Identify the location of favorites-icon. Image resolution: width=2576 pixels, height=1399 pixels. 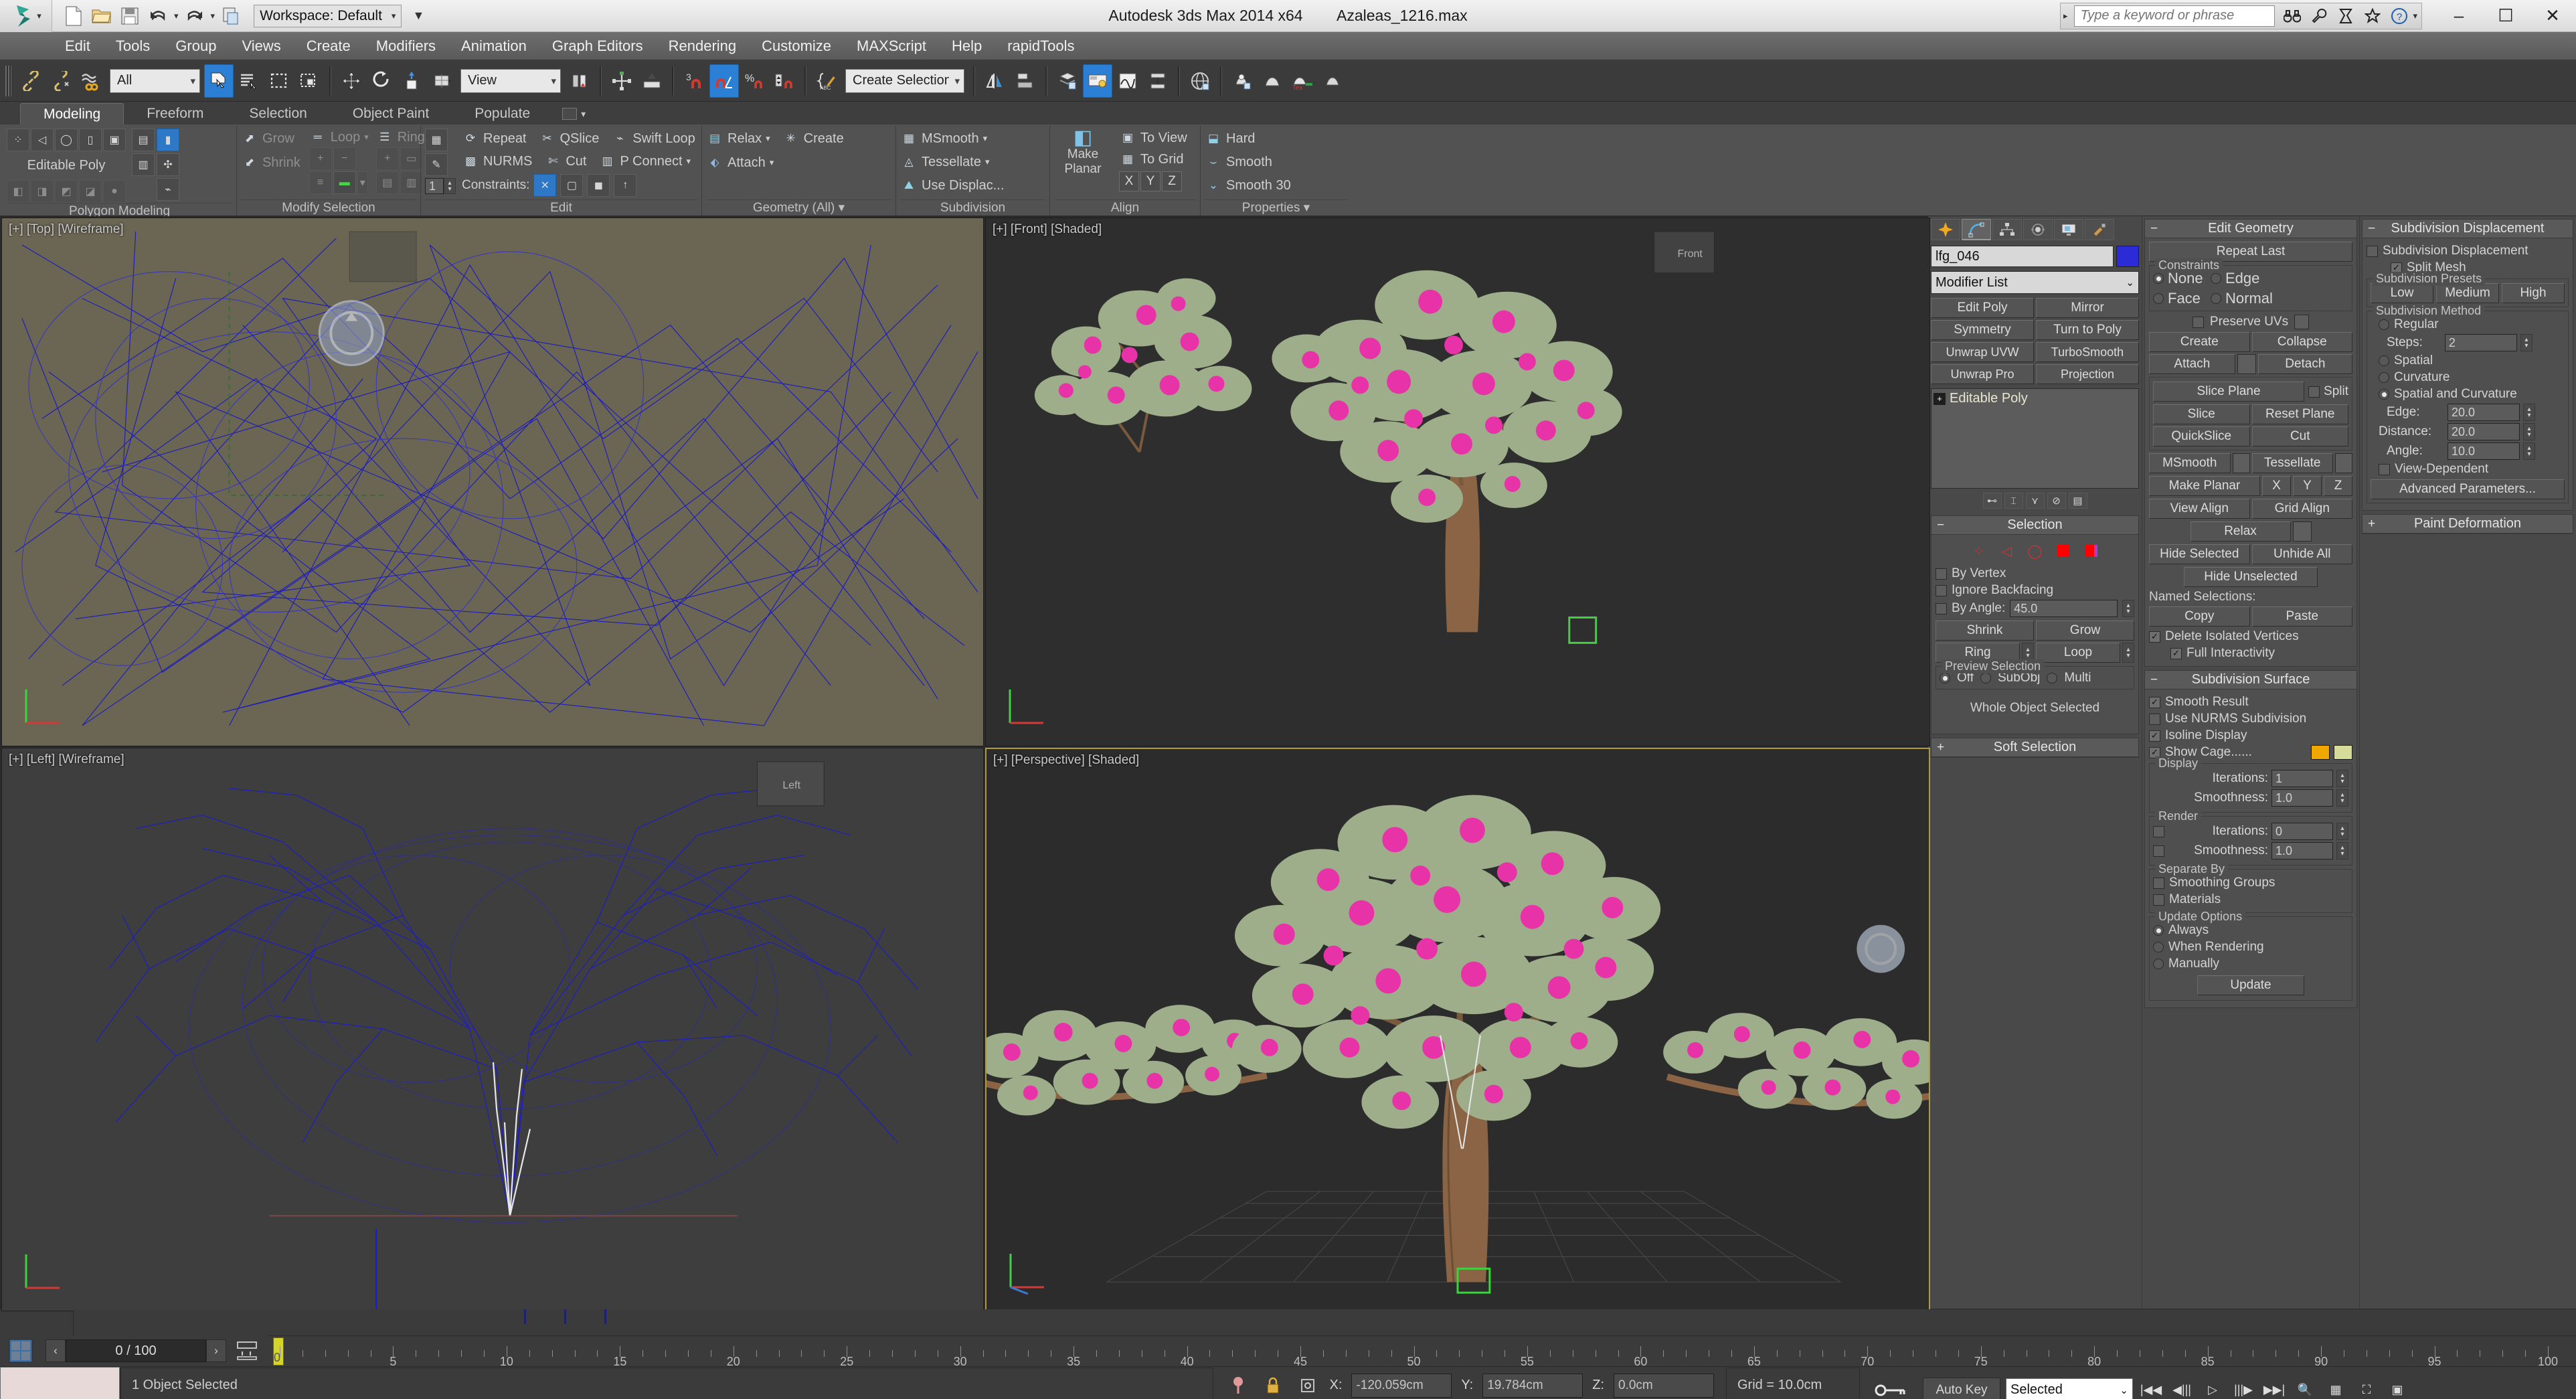
(2372, 16).